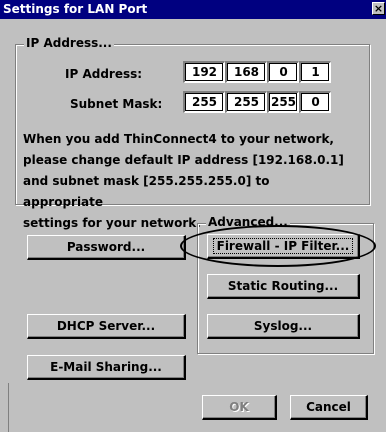 The width and height of the screenshot is (386, 432). What do you see at coordinates (283, 72) in the screenshot?
I see `ip-octet-3-field: 0` at bounding box center [283, 72].